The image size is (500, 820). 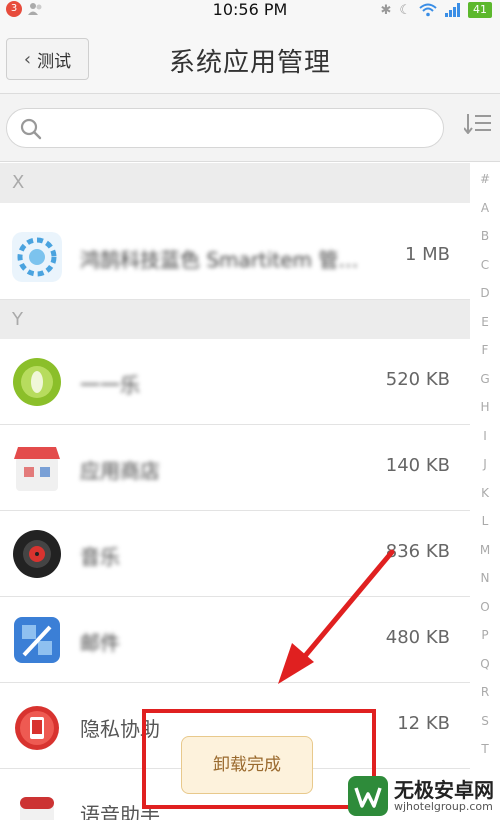 I want to click on section-header-y: Y, so click(x=235, y=320).